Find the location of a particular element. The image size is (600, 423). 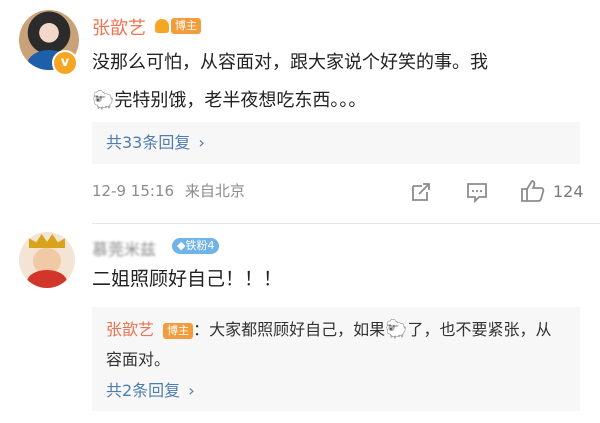

comment-divider is located at coordinates (346, 223).